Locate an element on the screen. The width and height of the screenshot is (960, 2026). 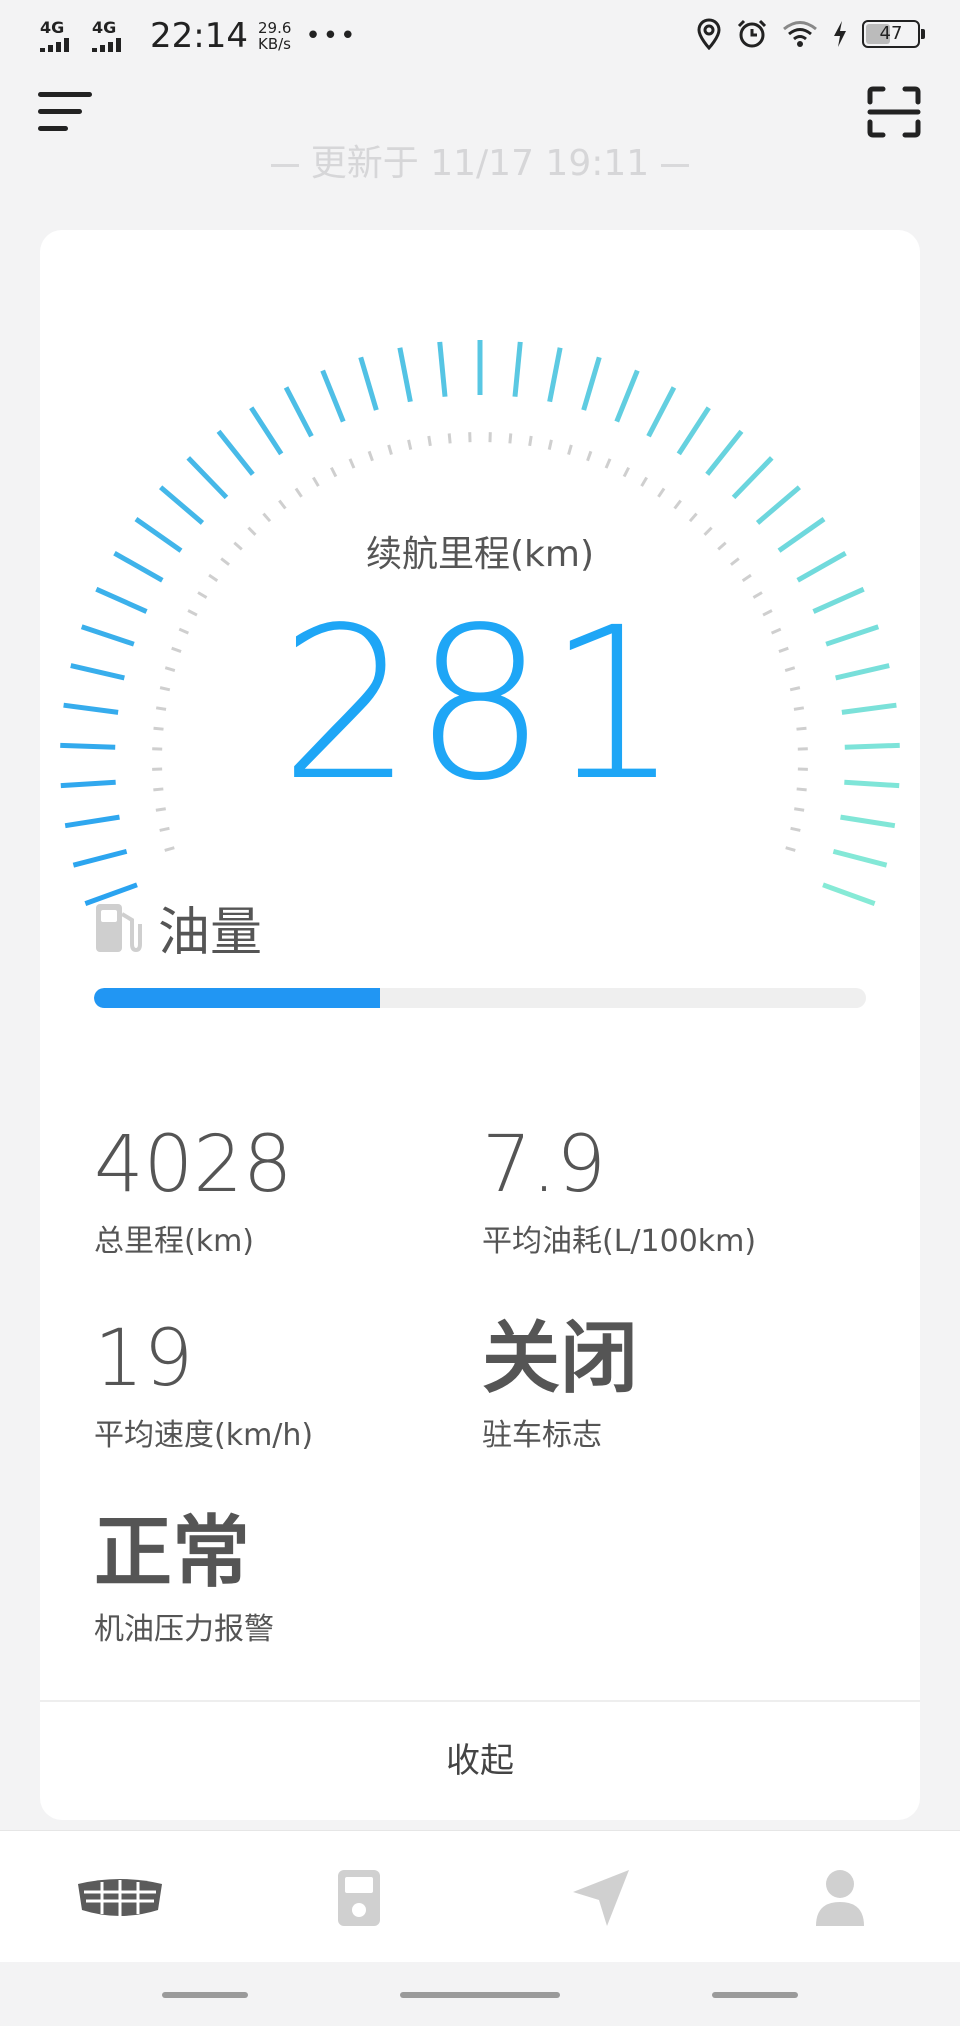
gesture-handle-home is located at coordinates (480, 1995).